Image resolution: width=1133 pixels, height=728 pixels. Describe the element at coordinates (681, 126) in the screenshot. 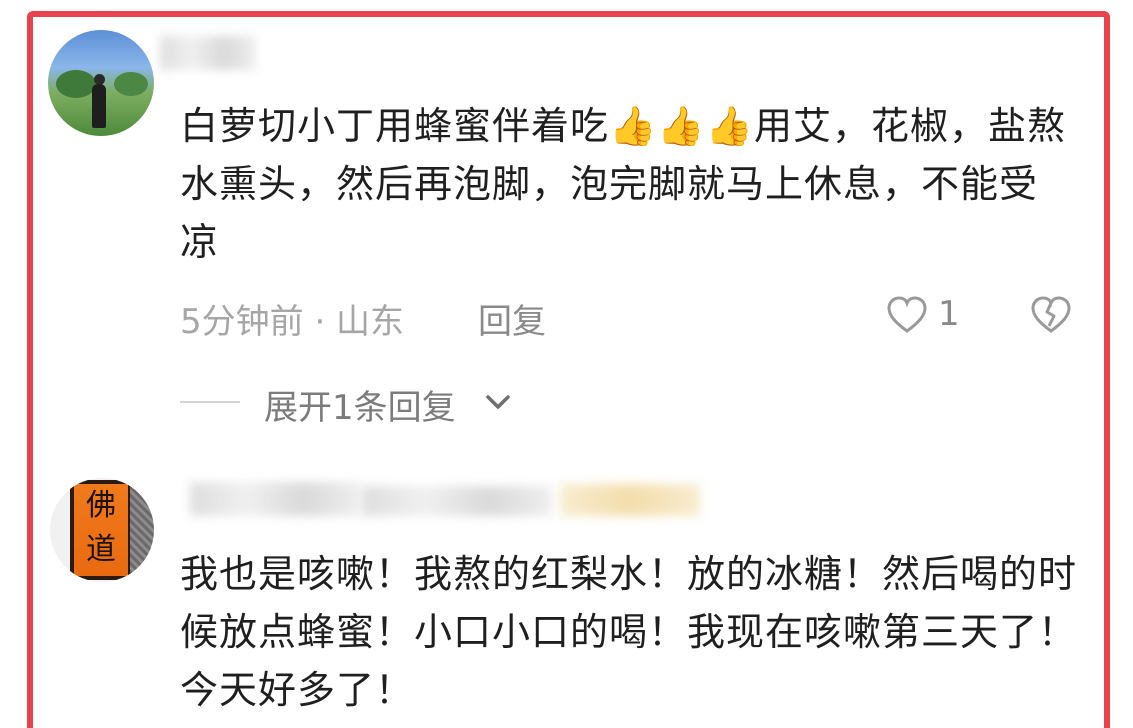

I see `thumbs-up-icon: 👍👍👍` at that location.